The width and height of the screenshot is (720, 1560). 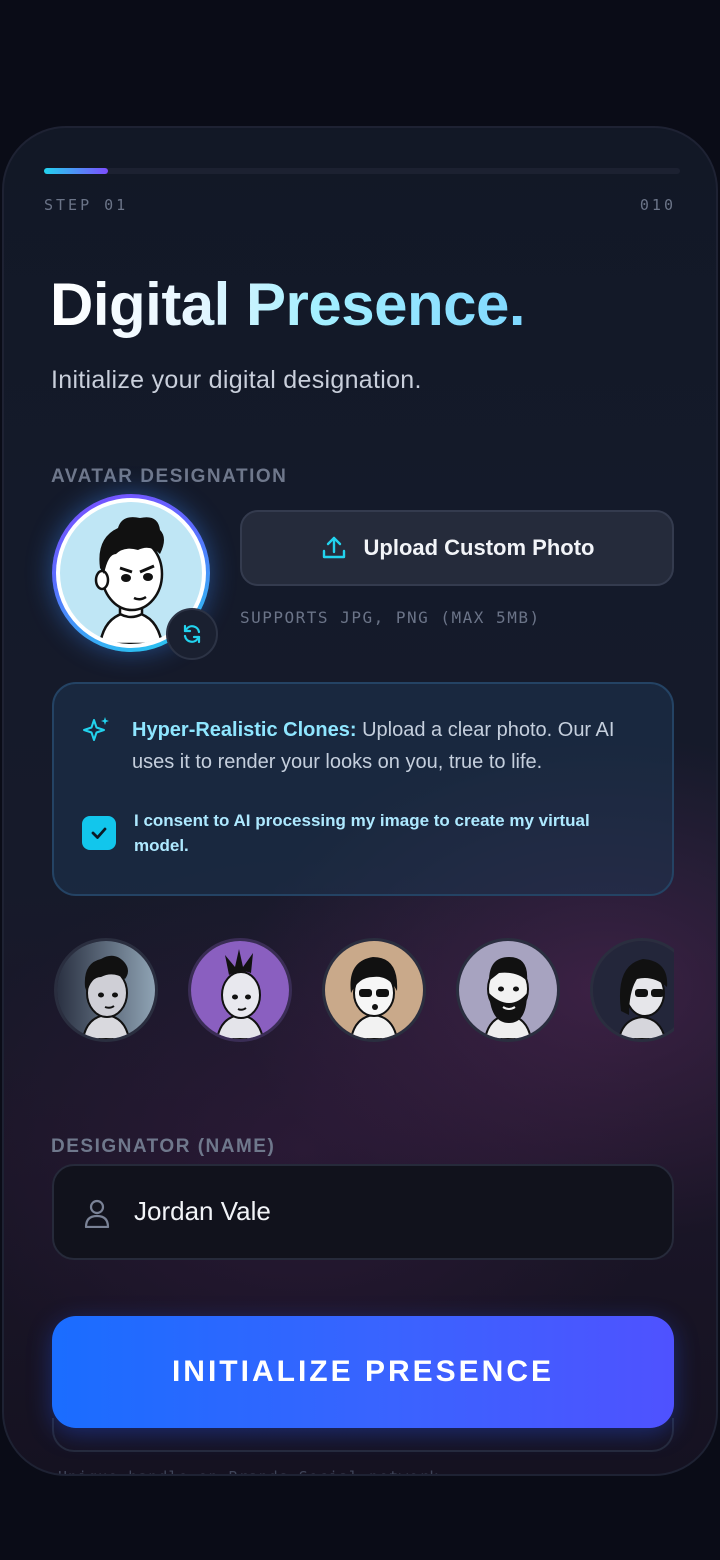 I want to click on refresh-icon, so click(x=192, y=634).